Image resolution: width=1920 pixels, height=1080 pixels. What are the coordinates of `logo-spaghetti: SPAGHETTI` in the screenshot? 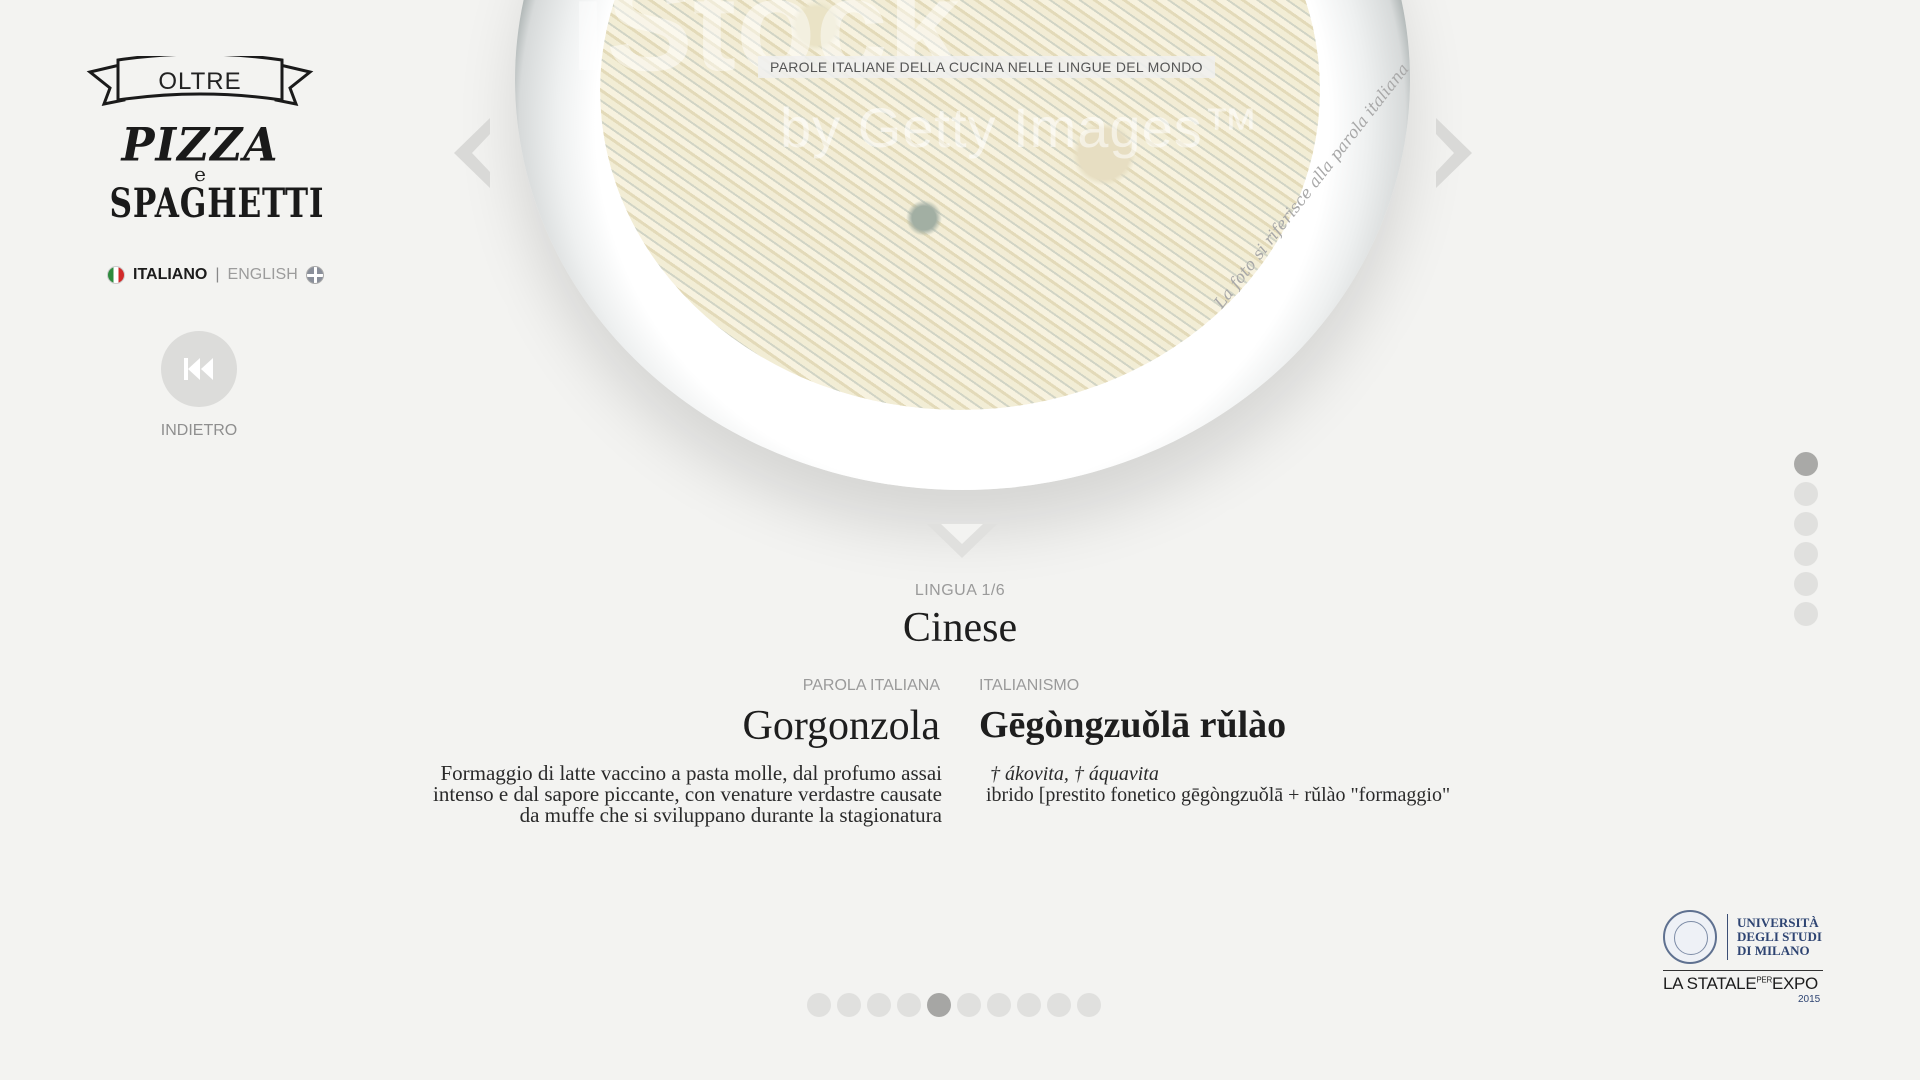 It's located at (217, 203).